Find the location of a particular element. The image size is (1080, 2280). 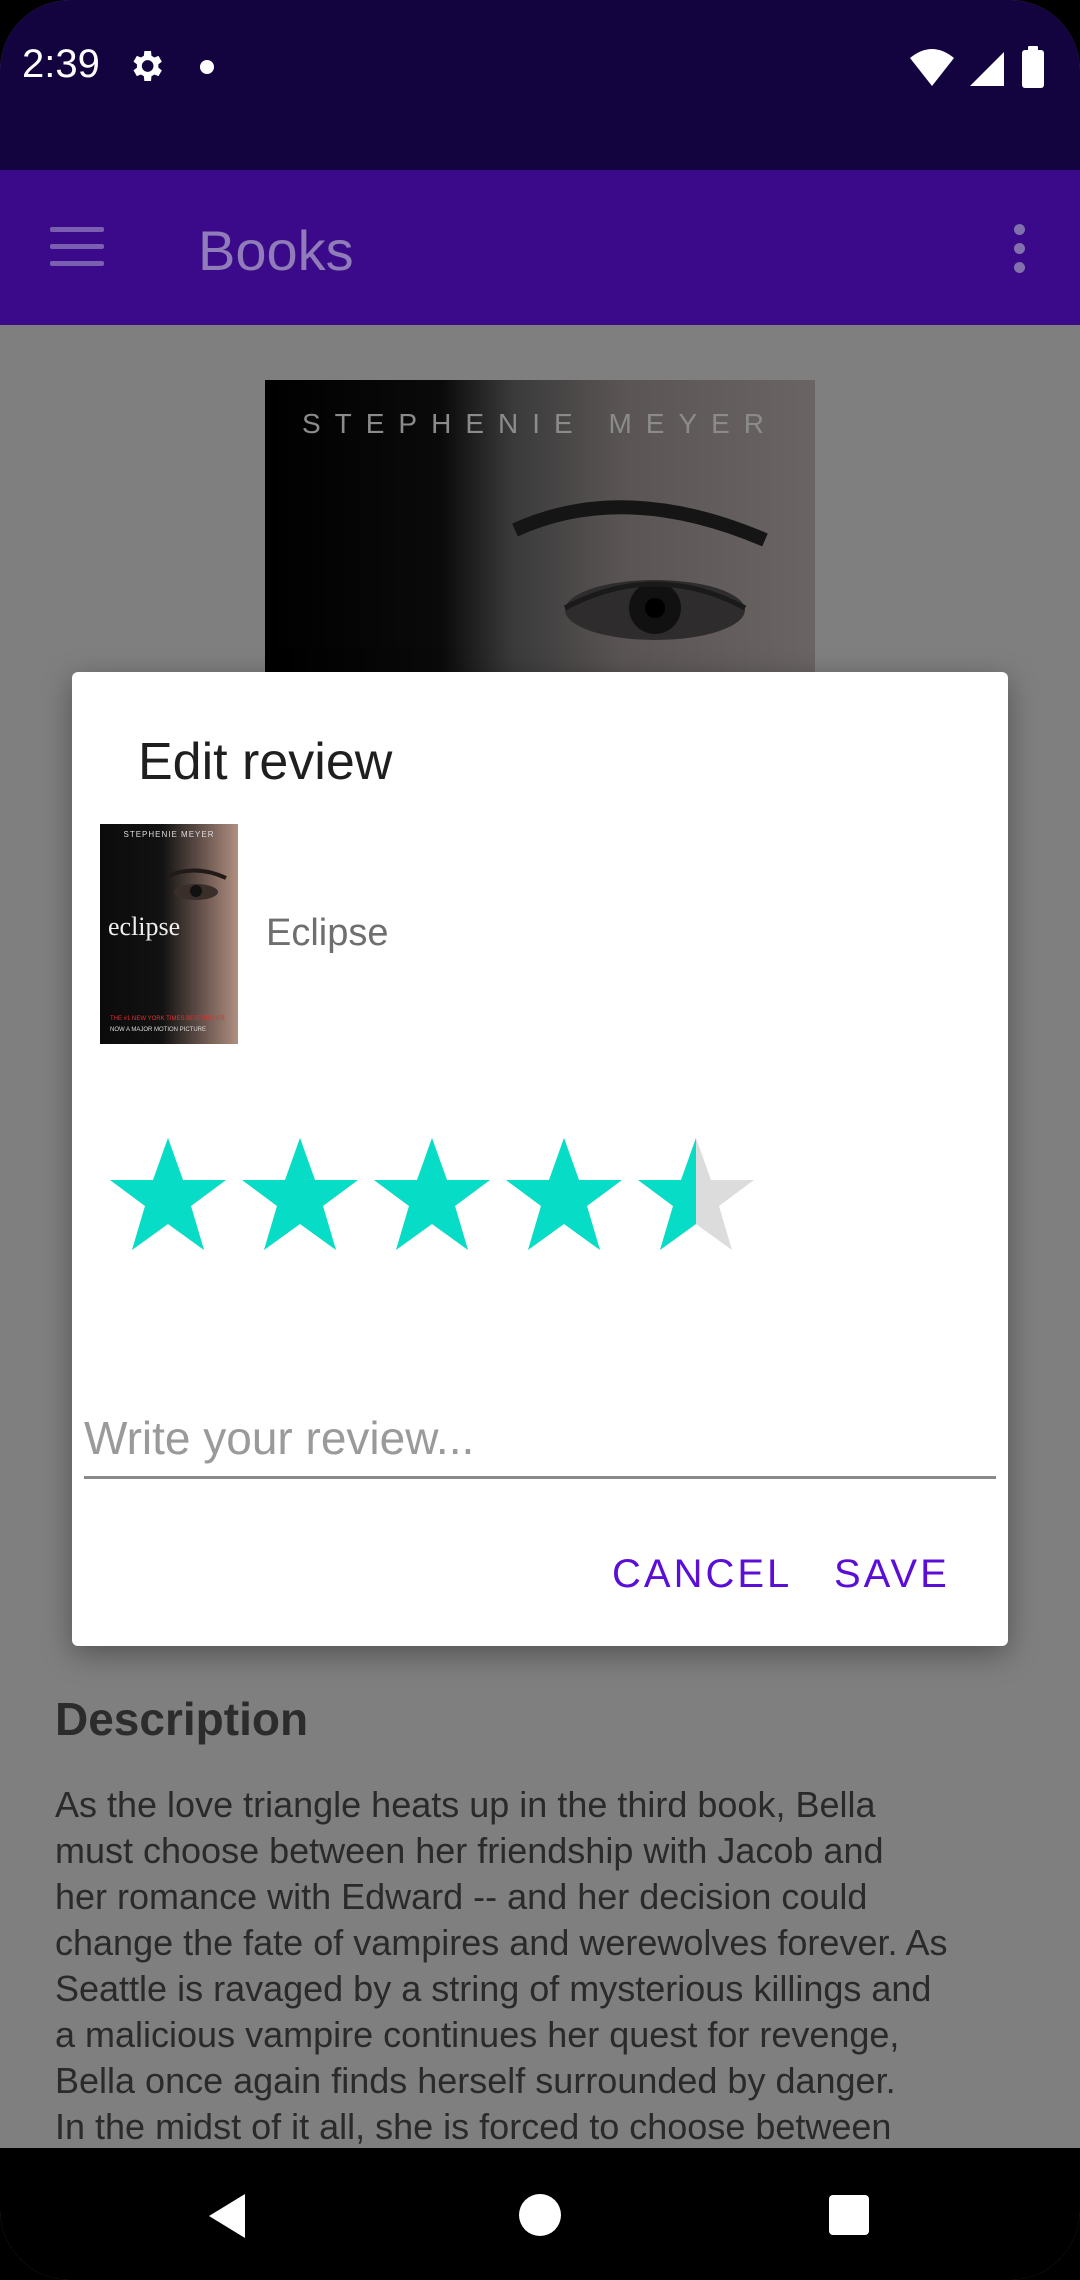

status-time: 2:39 is located at coordinates (61, 64).